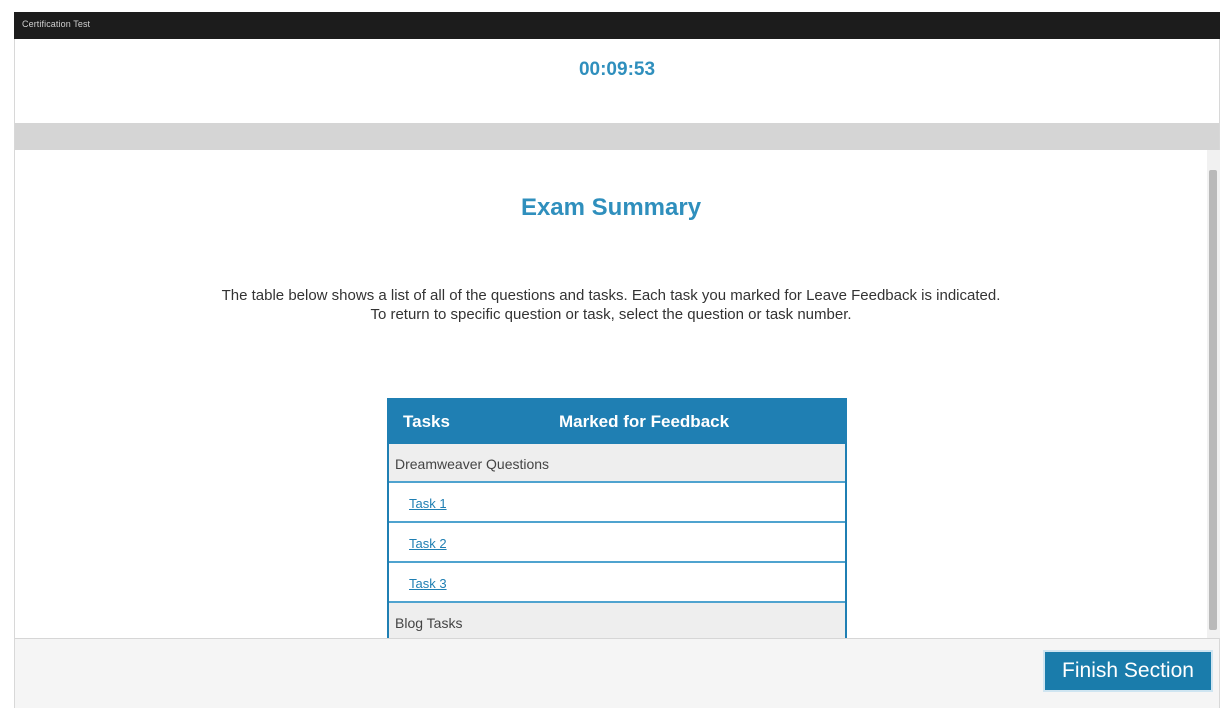  What do you see at coordinates (617, 543) in the screenshot?
I see `task-row: Task 2` at bounding box center [617, 543].